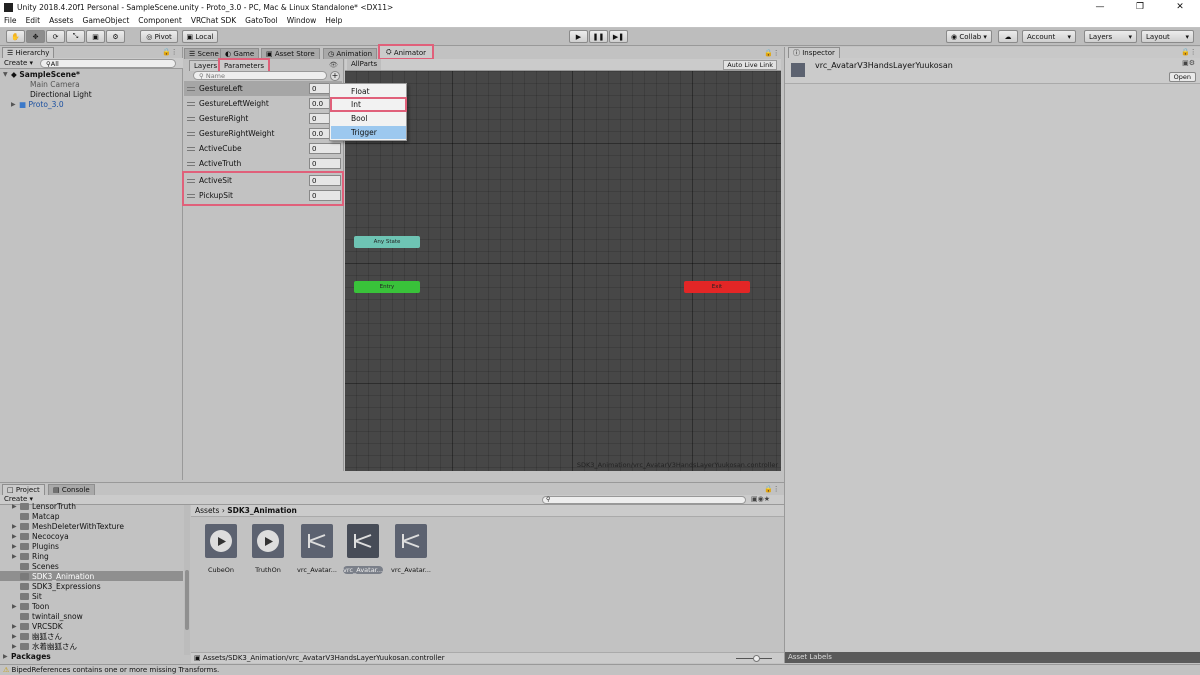 The height and width of the screenshot is (675, 1200). Describe the element at coordinates (7, 74) in the screenshot. I see `chevron-down-icon: ▼` at that location.